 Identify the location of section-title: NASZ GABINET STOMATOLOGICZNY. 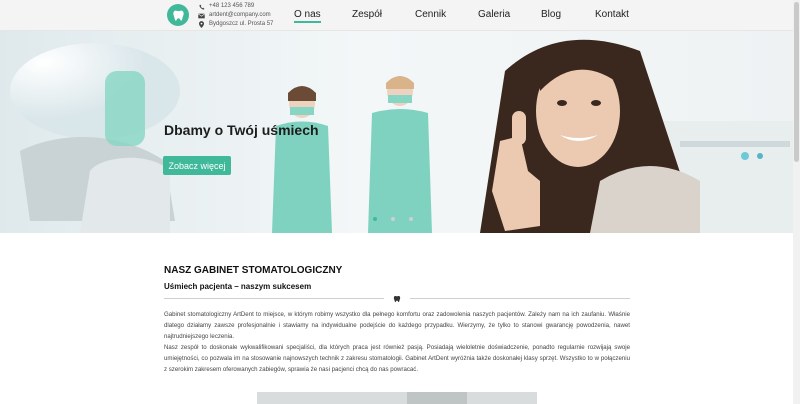
(253, 270).